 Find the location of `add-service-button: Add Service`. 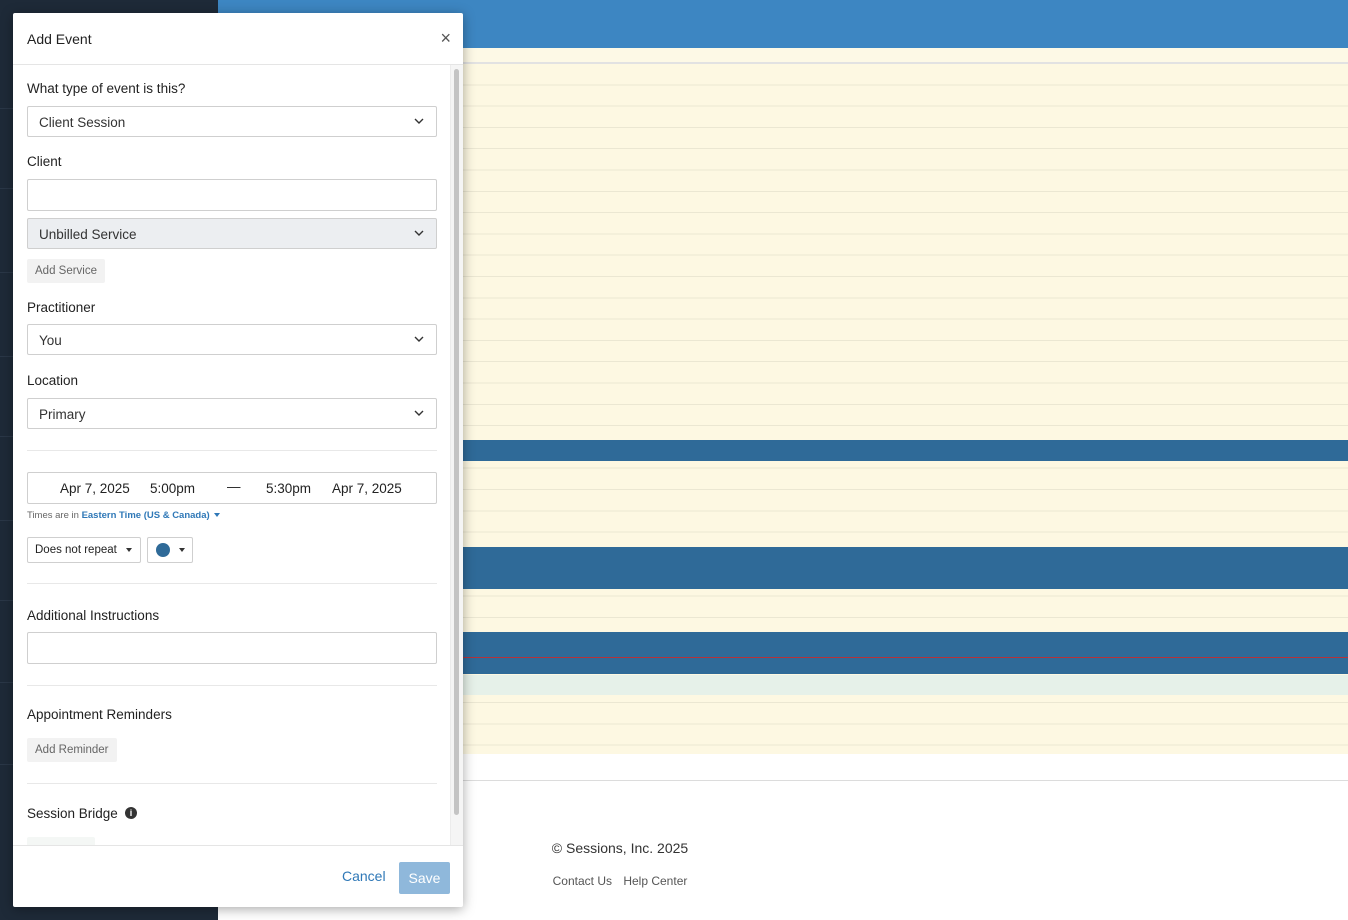

add-service-button: Add Service is located at coordinates (66, 271).